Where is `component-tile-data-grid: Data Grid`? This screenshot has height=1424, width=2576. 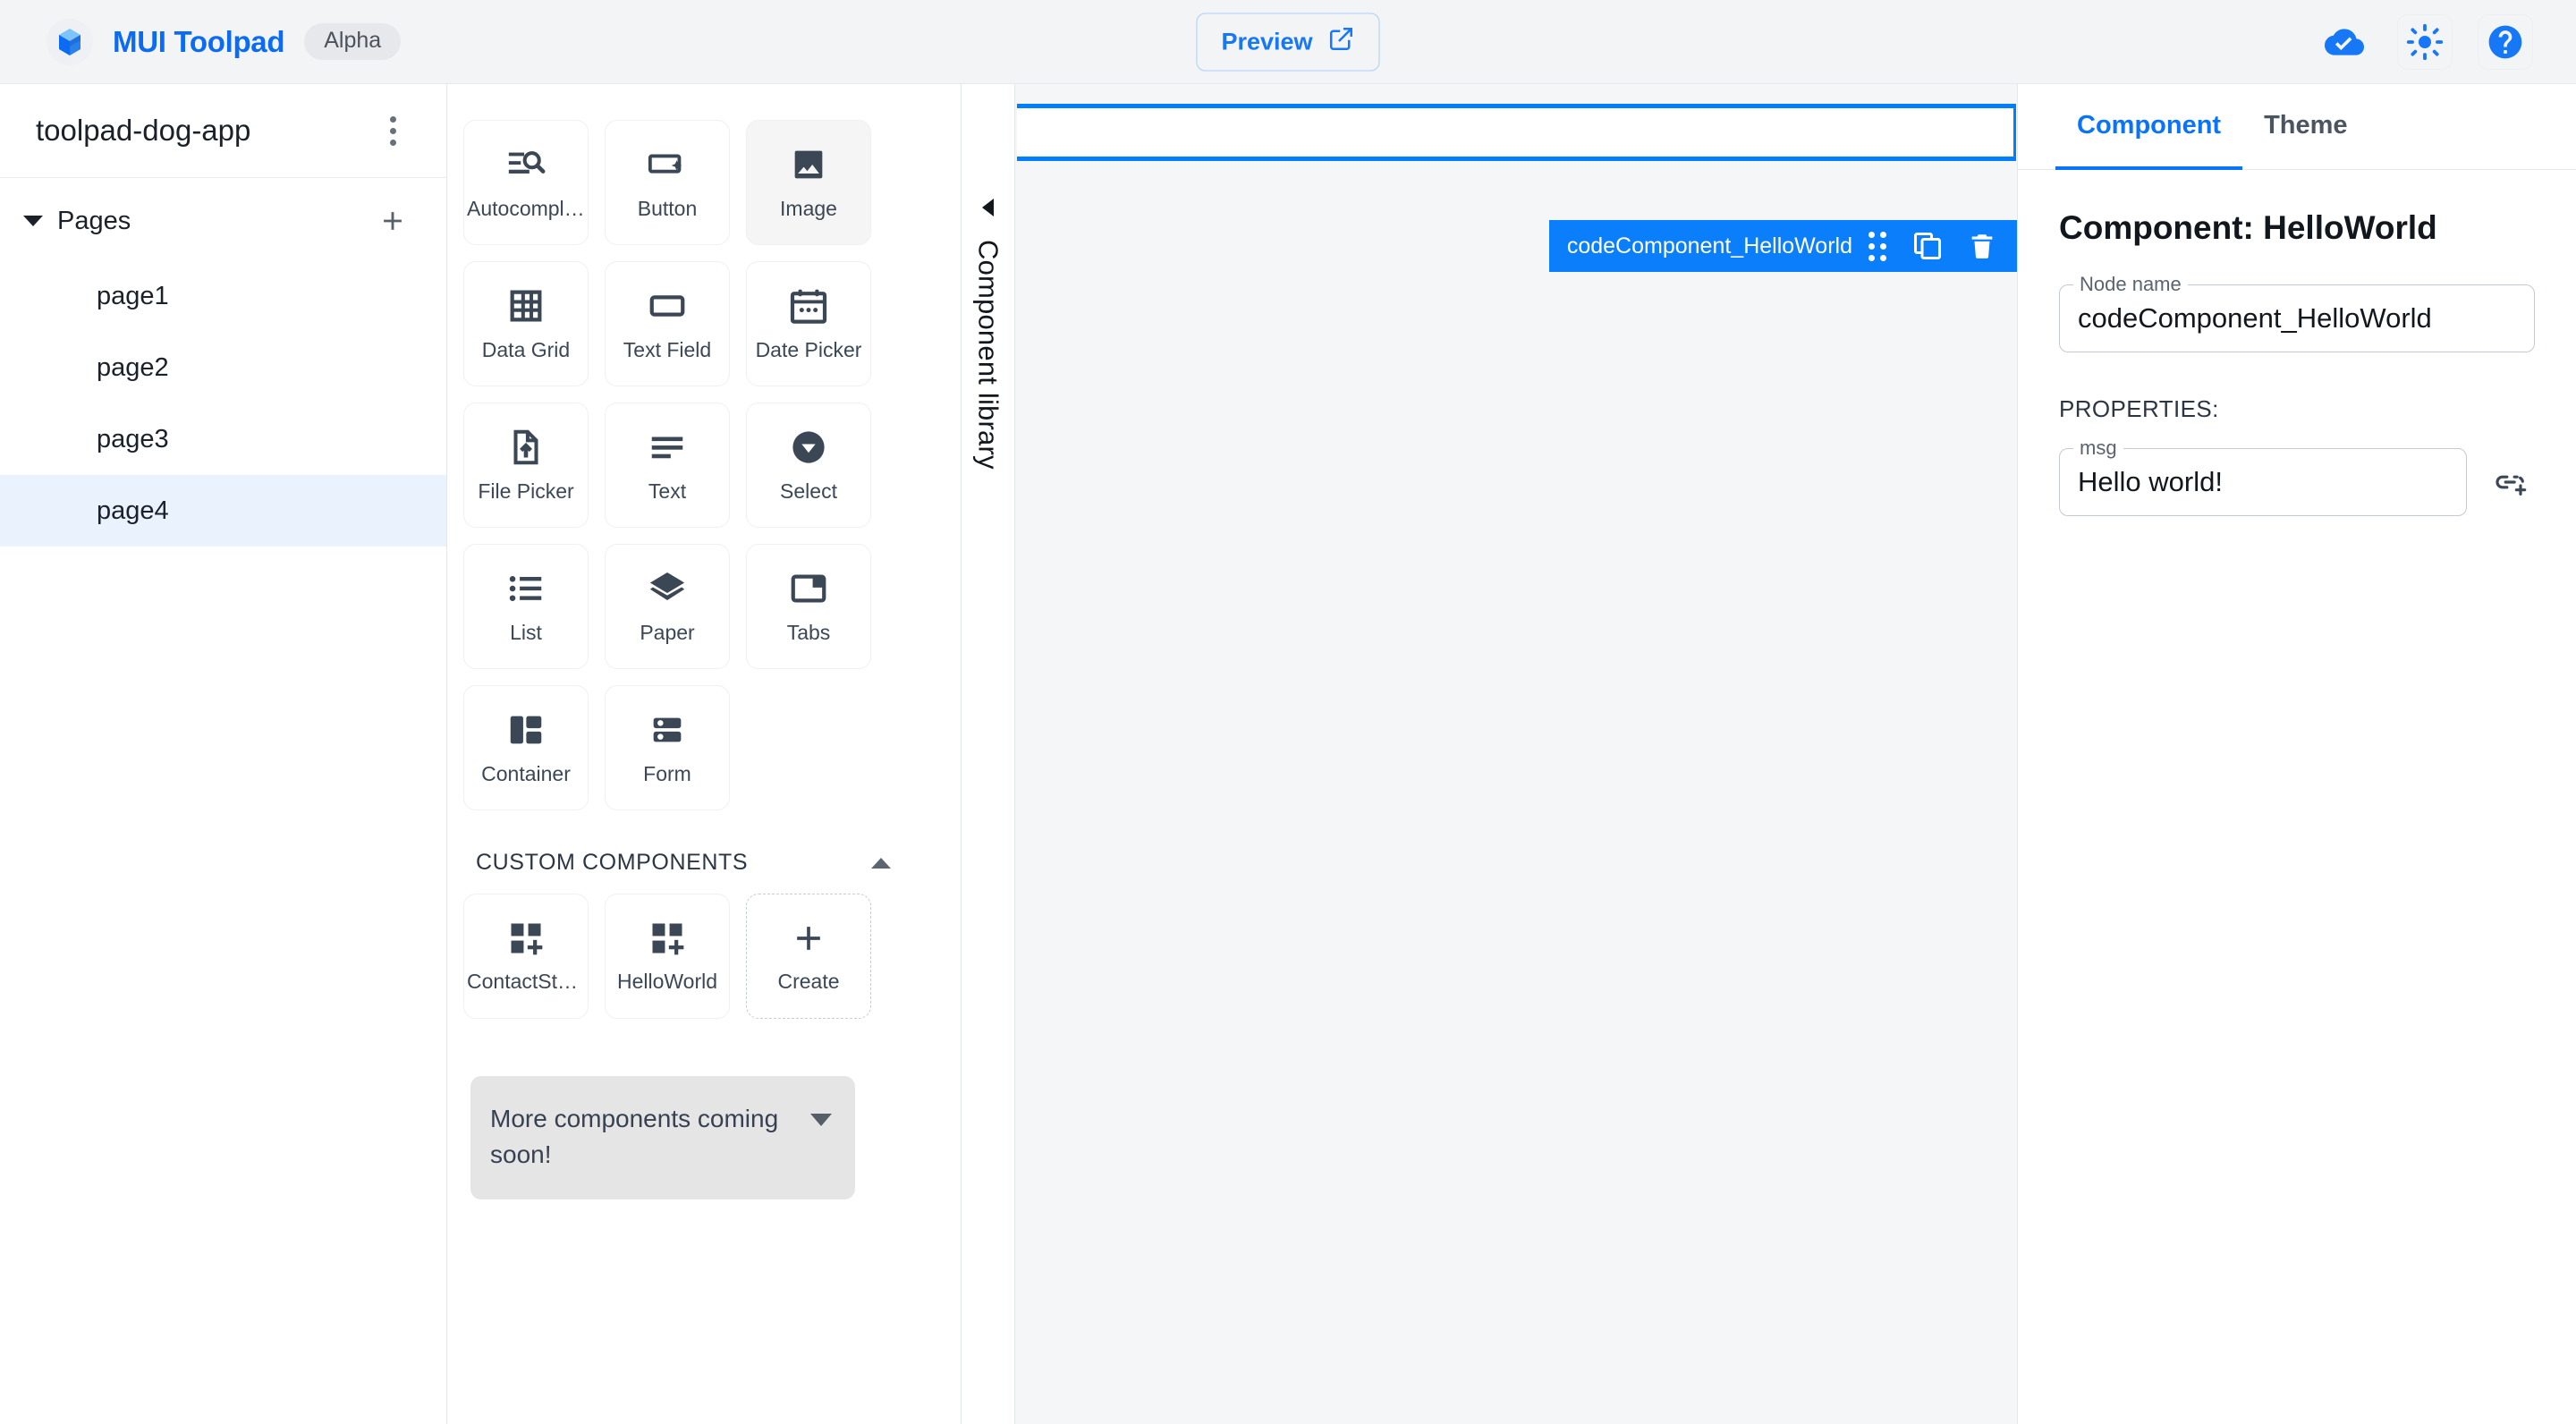
component-tile-data-grid: Data Grid is located at coordinates (526, 323).